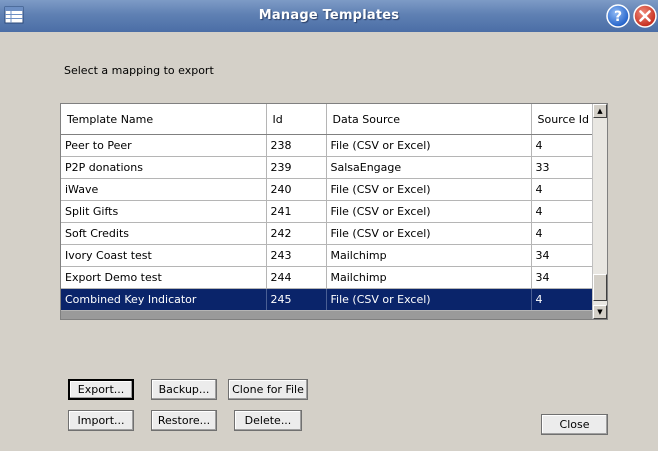 The width and height of the screenshot is (658, 451). What do you see at coordinates (429, 119) in the screenshot?
I see `column-header-data-source: Data Source` at bounding box center [429, 119].